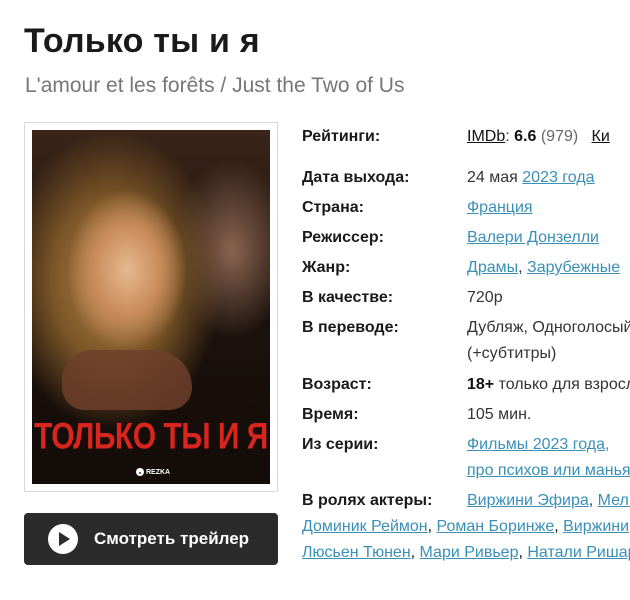 Image resolution: width=630 pixels, height=600 pixels. I want to click on ratings-label: Рейтинги:, so click(341, 136).